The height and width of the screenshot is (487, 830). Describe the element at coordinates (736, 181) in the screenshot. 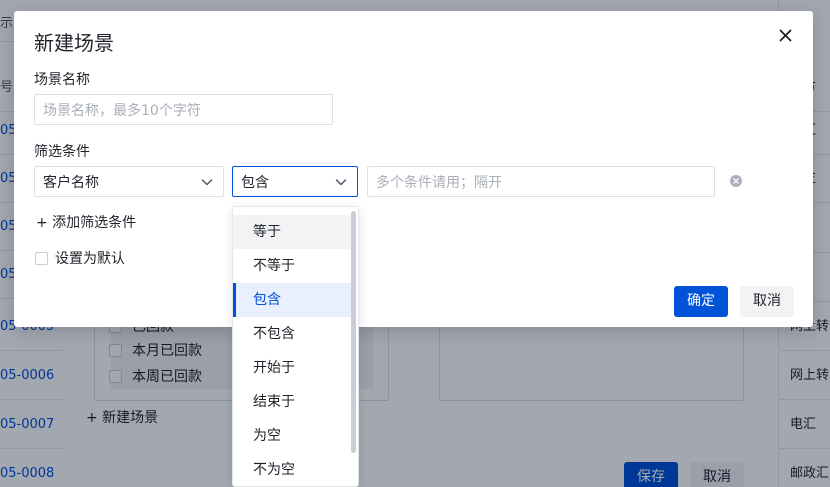

I see `clear-condition-icon` at that location.